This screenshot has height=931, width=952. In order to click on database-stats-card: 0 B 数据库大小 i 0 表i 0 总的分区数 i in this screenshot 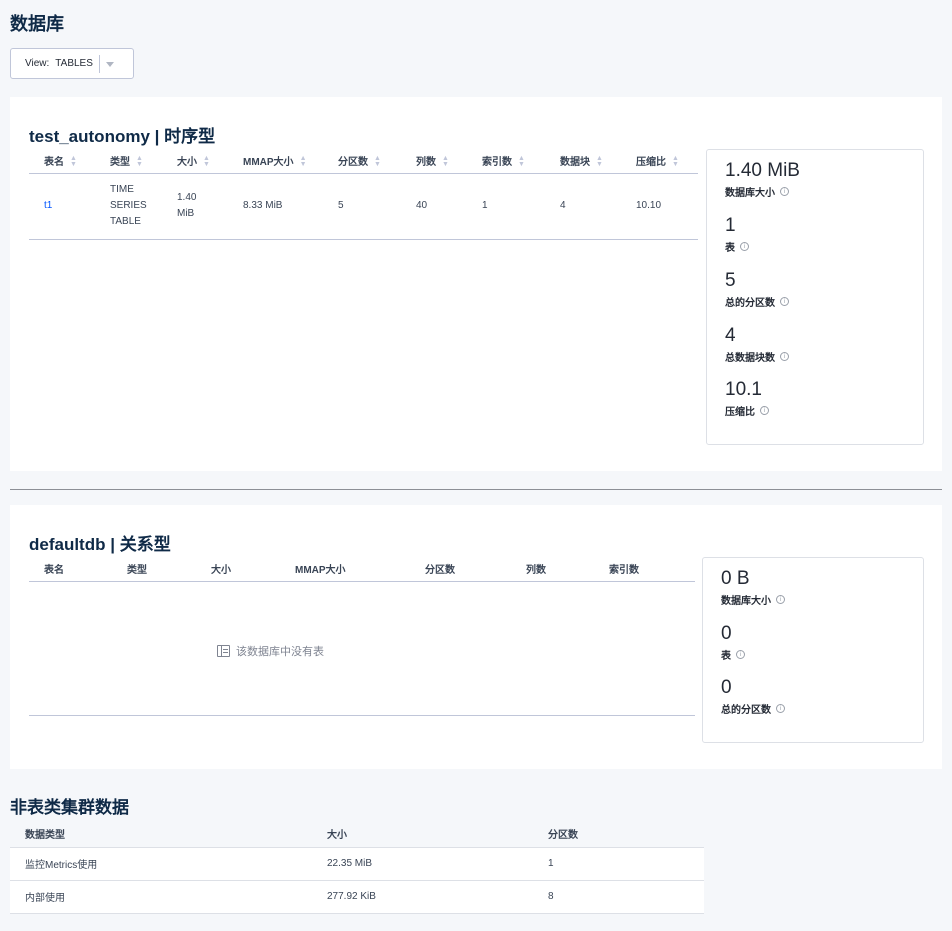, I will do `click(813, 650)`.